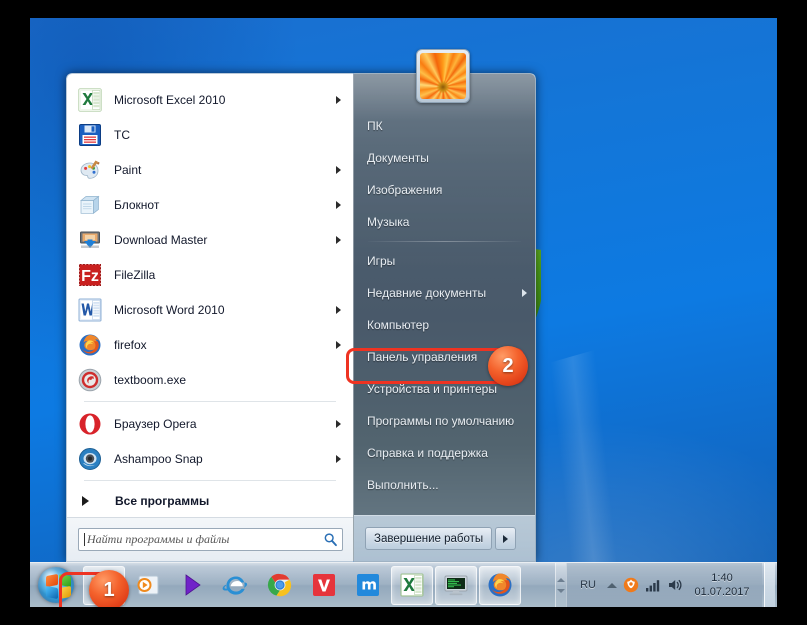  What do you see at coordinates (444, 222) in the screenshot?
I see `menu-item-music: Музыка` at bounding box center [444, 222].